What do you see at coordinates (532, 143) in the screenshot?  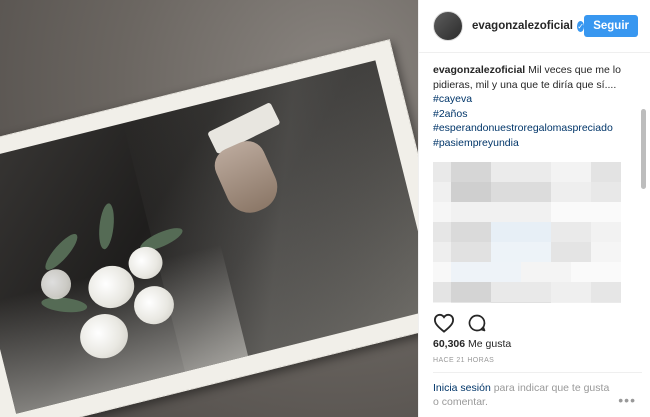 I see `hashtag-link: #pasiempreyundia` at bounding box center [532, 143].